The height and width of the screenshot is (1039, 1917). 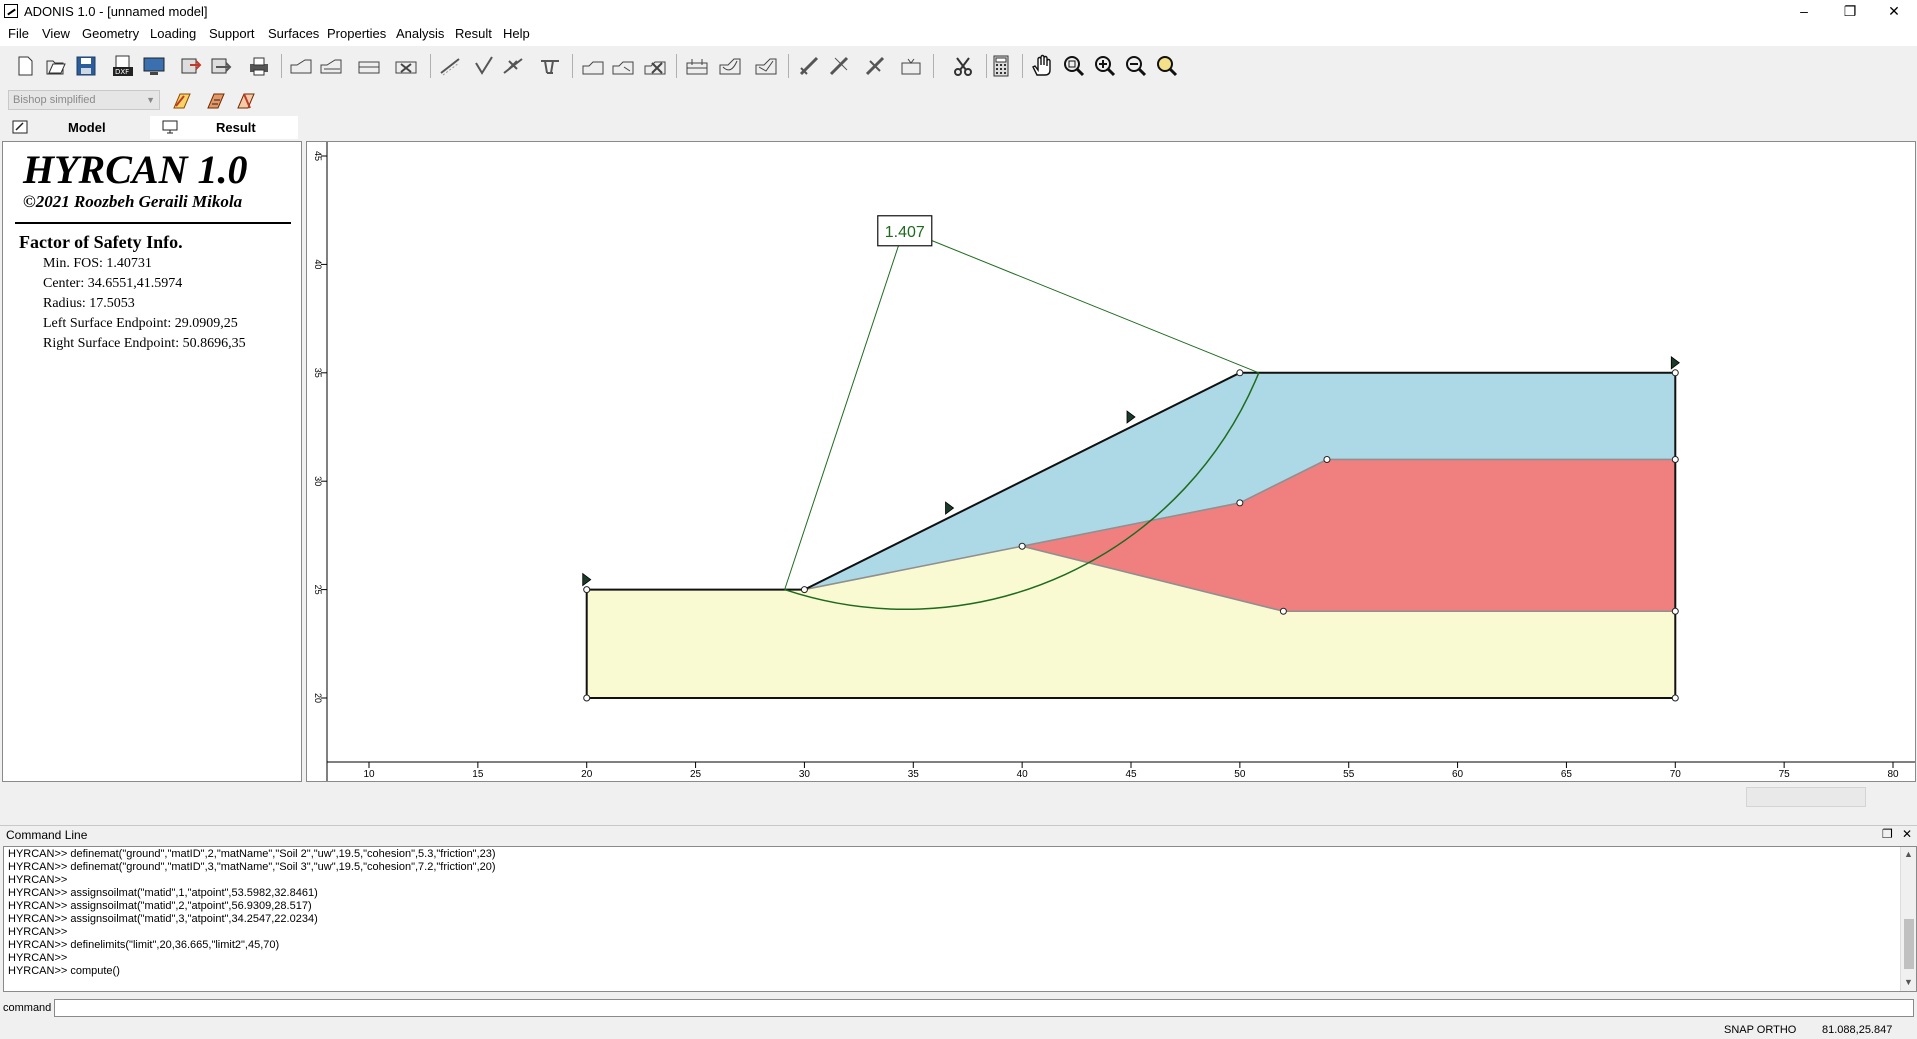 What do you see at coordinates (191, 66) in the screenshot?
I see `export-icon` at bounding box center [191, 66].